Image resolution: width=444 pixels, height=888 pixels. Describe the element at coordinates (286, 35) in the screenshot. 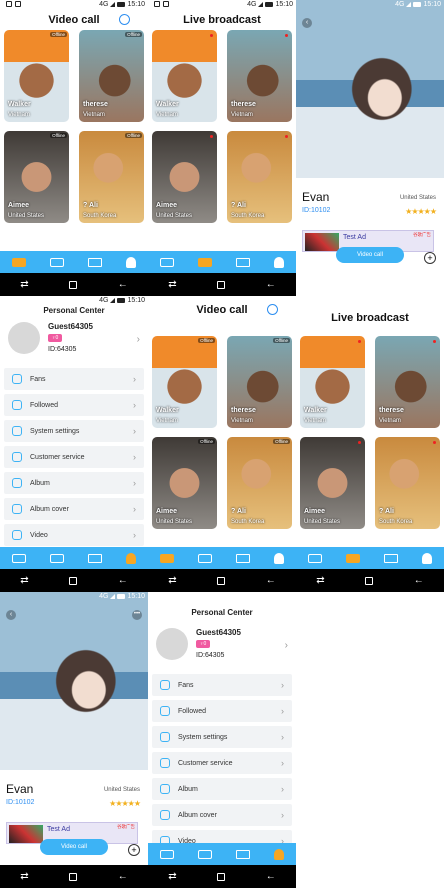

I see `live-dot-icon` at that location.